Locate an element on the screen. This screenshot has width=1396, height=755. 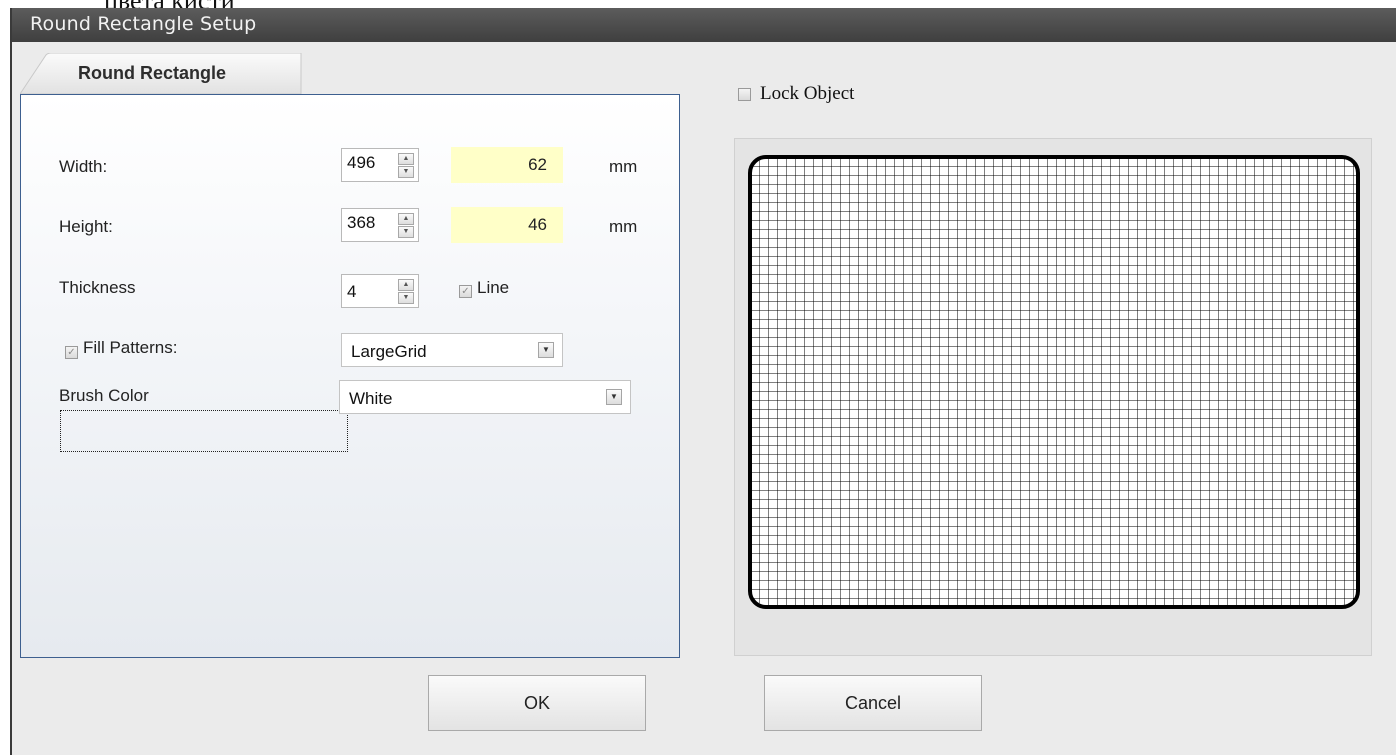
fill-patterns-checkbox: ✓ is located at coordinates (71, 352).